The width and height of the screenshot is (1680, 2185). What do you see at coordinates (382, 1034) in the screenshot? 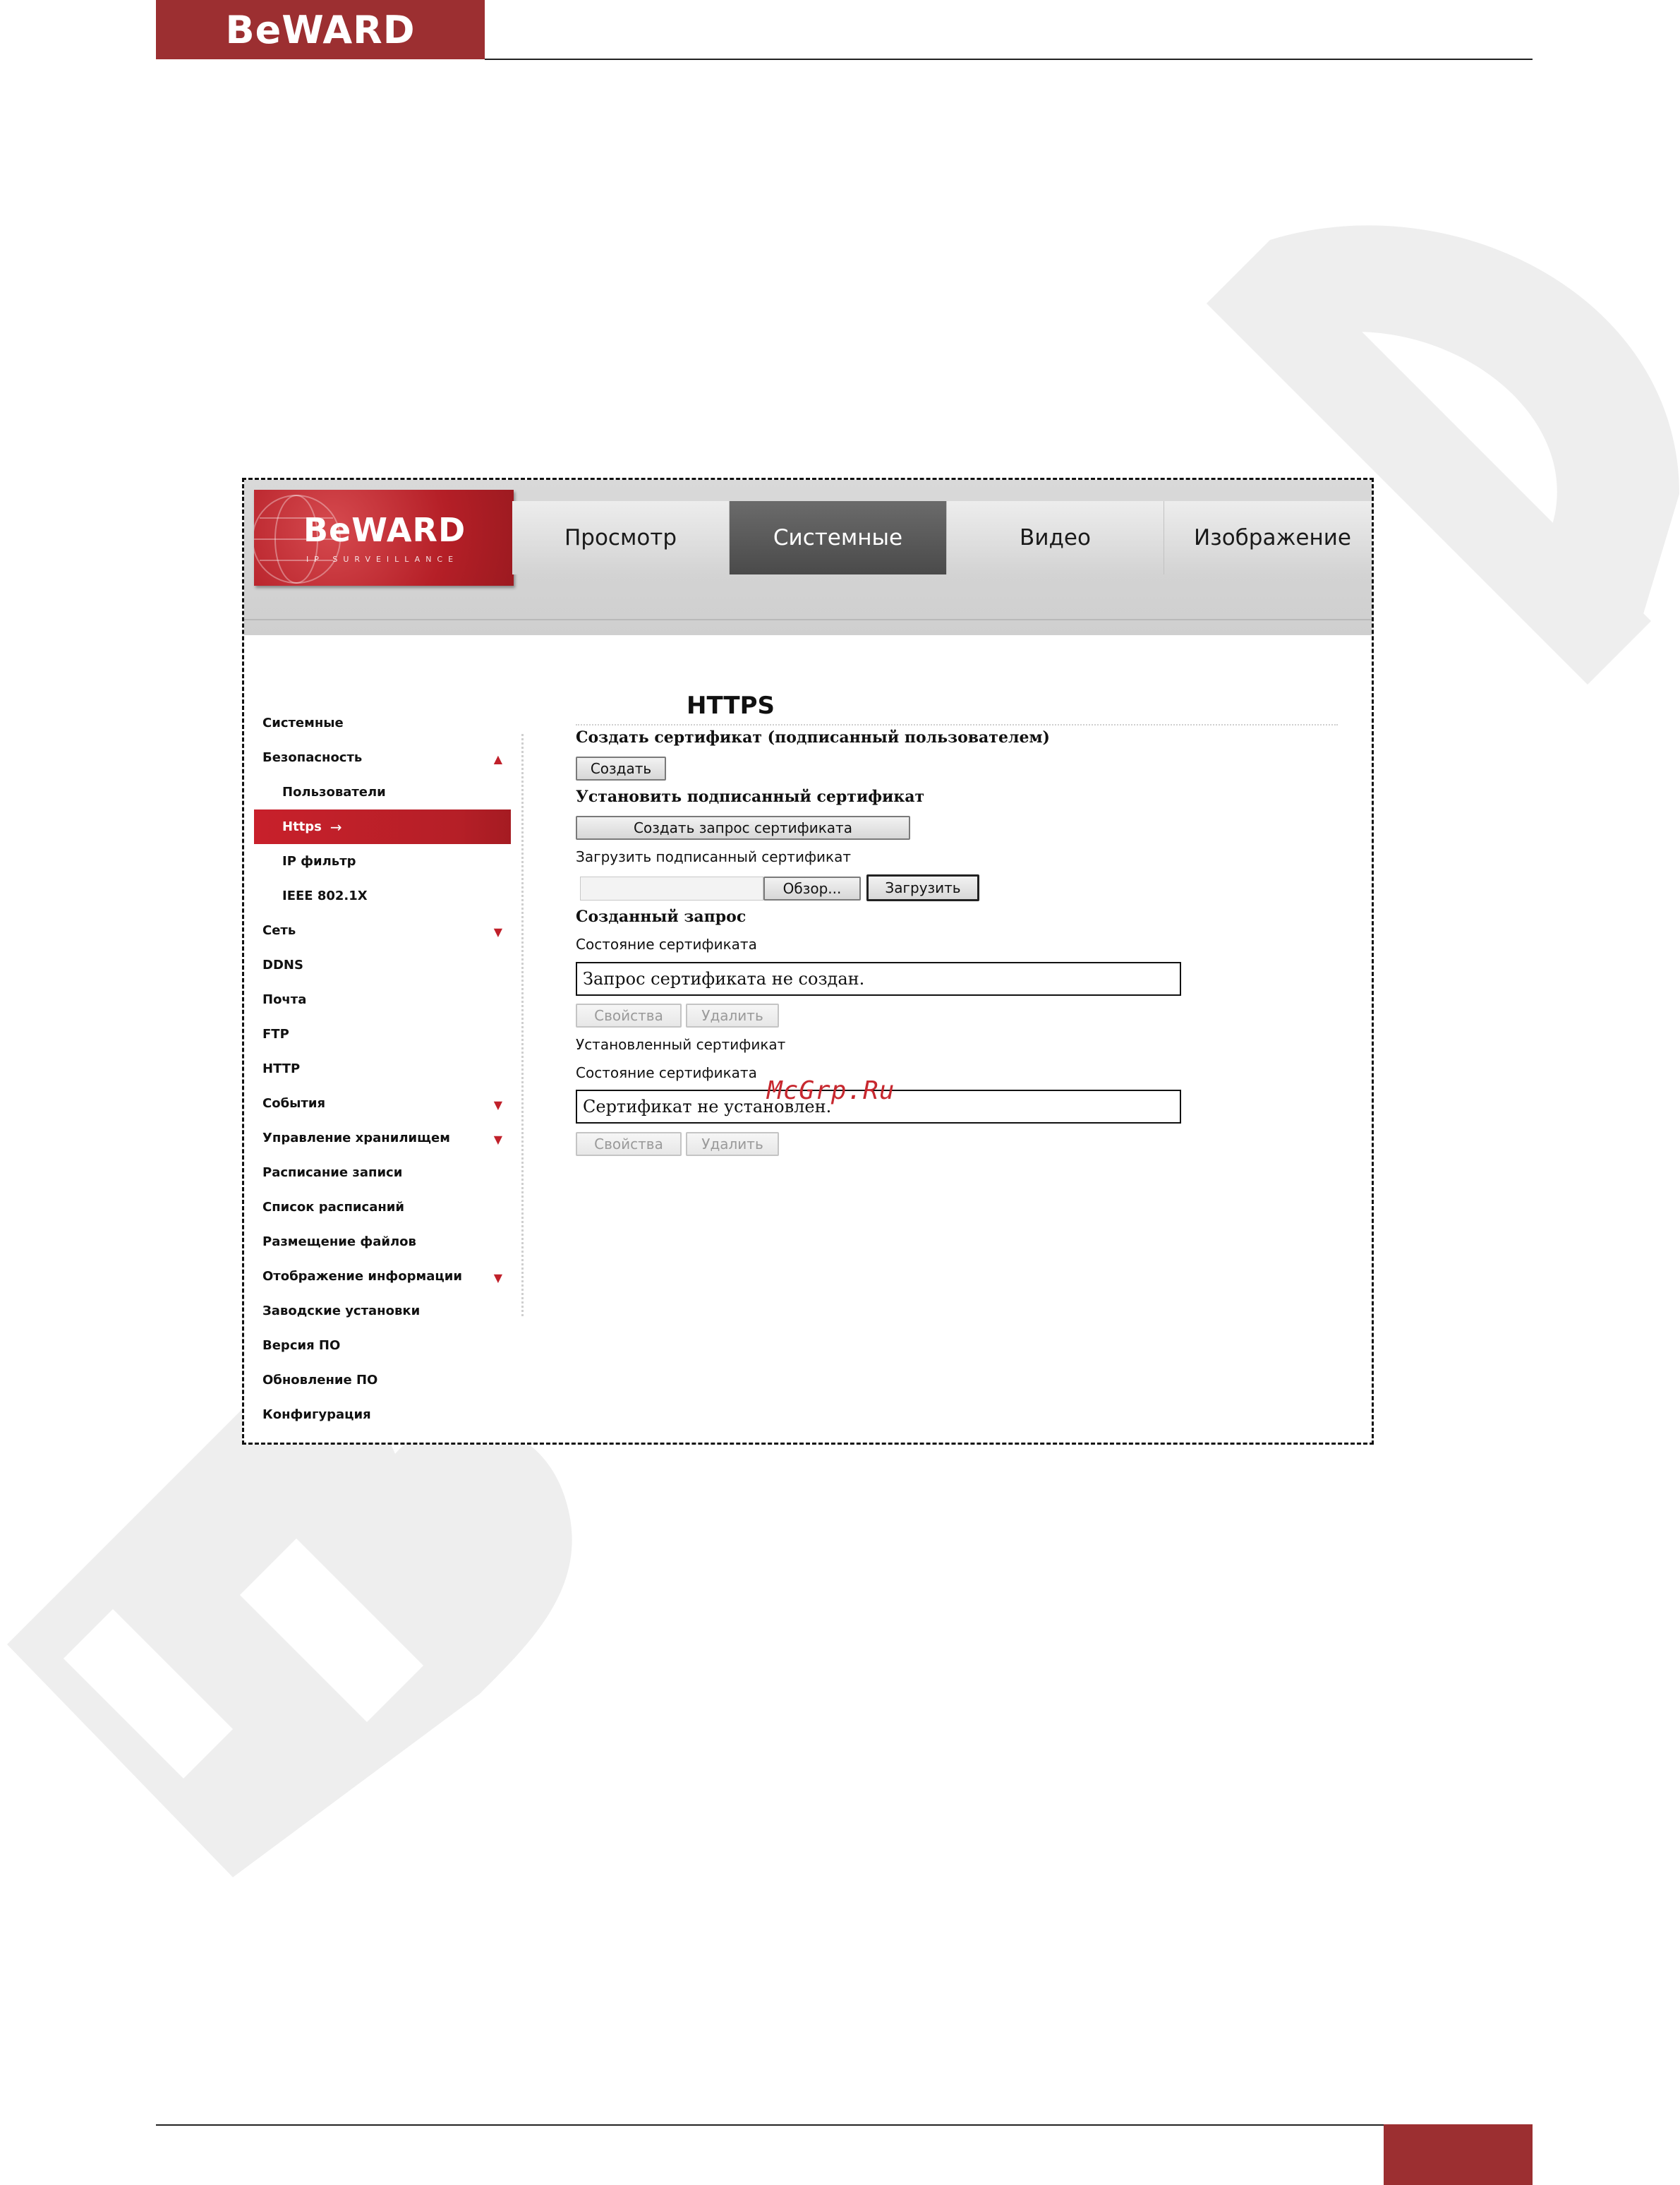
I see `sidebar-item-9: FTP` at bounding box center [382, 1034].